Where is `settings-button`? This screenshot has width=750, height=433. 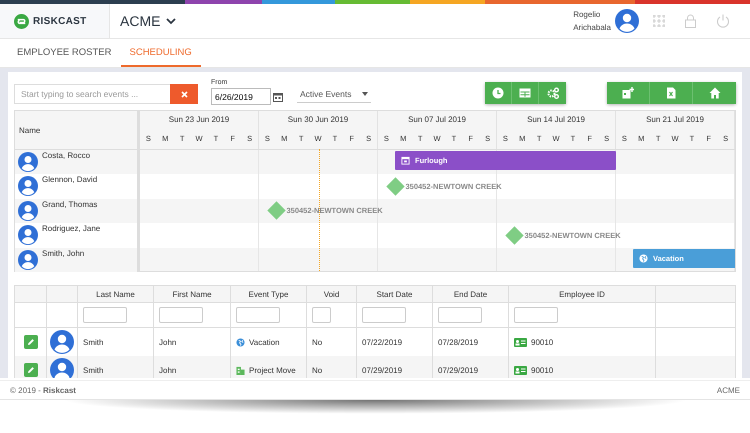
settings-button is located at coordinates (552, 93).